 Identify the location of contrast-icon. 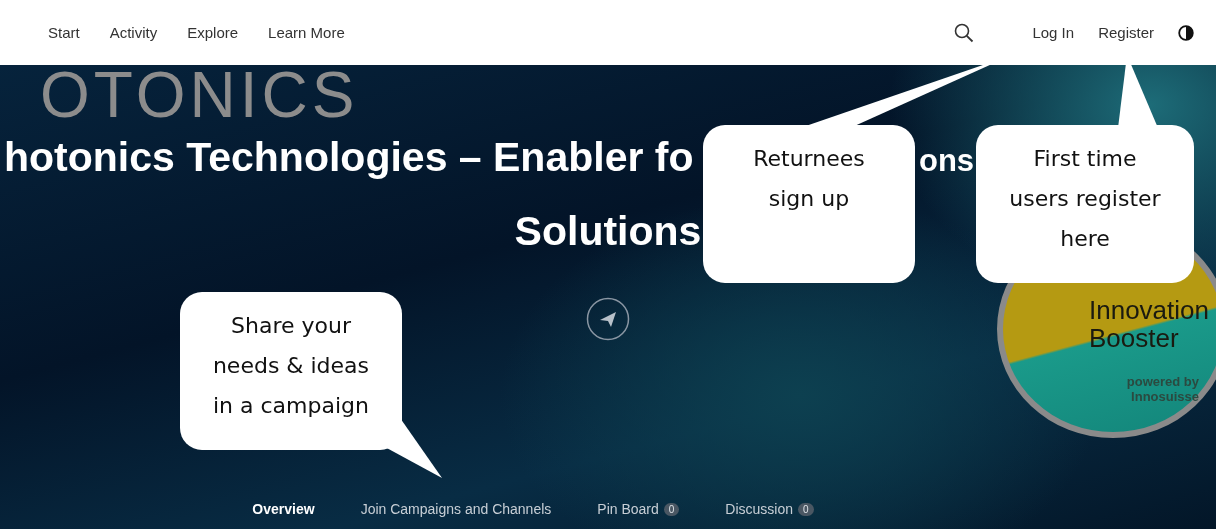
(1186, 32).